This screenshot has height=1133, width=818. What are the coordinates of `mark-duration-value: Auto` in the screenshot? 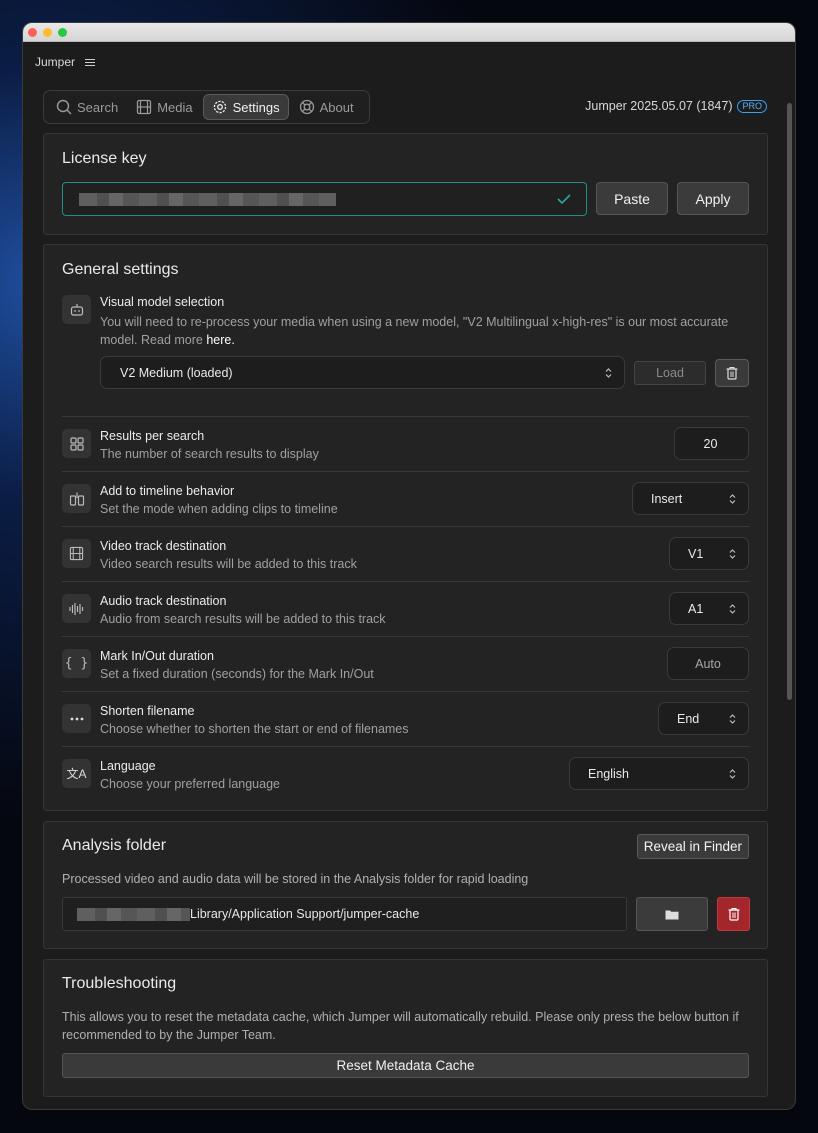 It's located at (708, 663).